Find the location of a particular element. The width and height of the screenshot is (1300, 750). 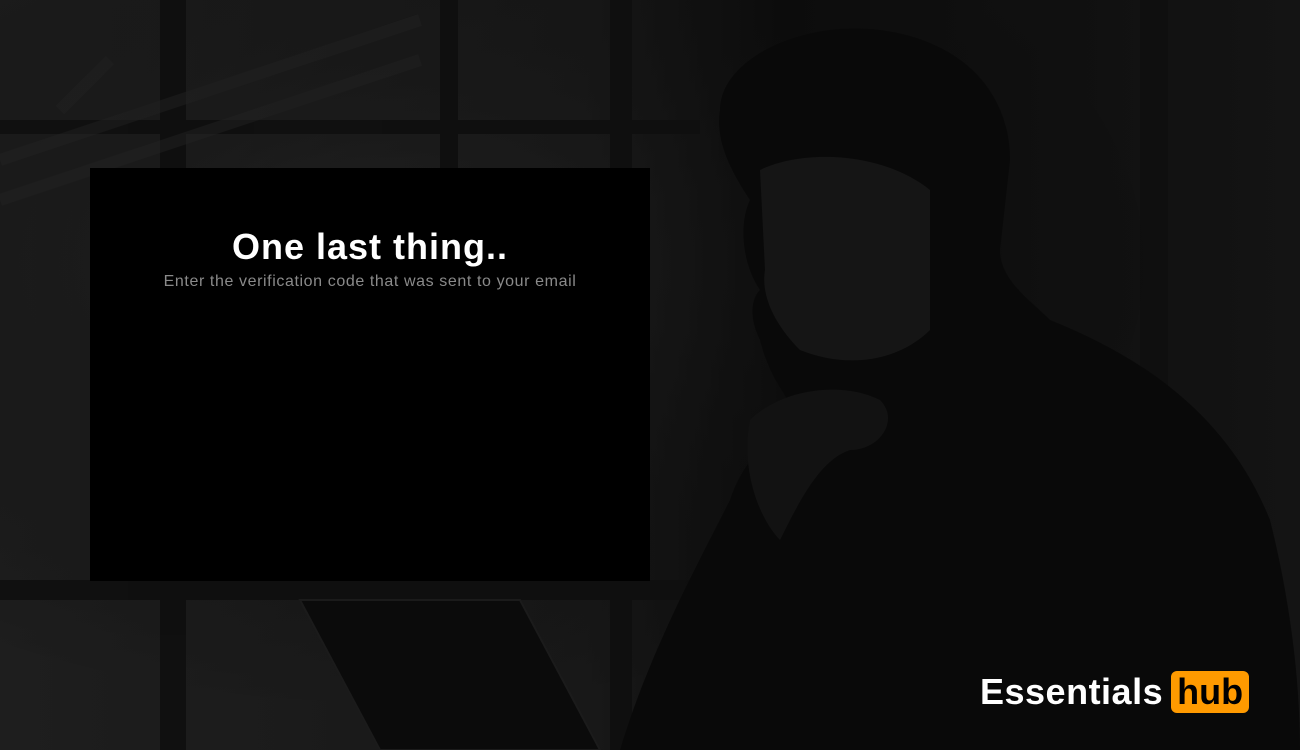

page-title: One last thing.. is located at coordinates (369, 246).